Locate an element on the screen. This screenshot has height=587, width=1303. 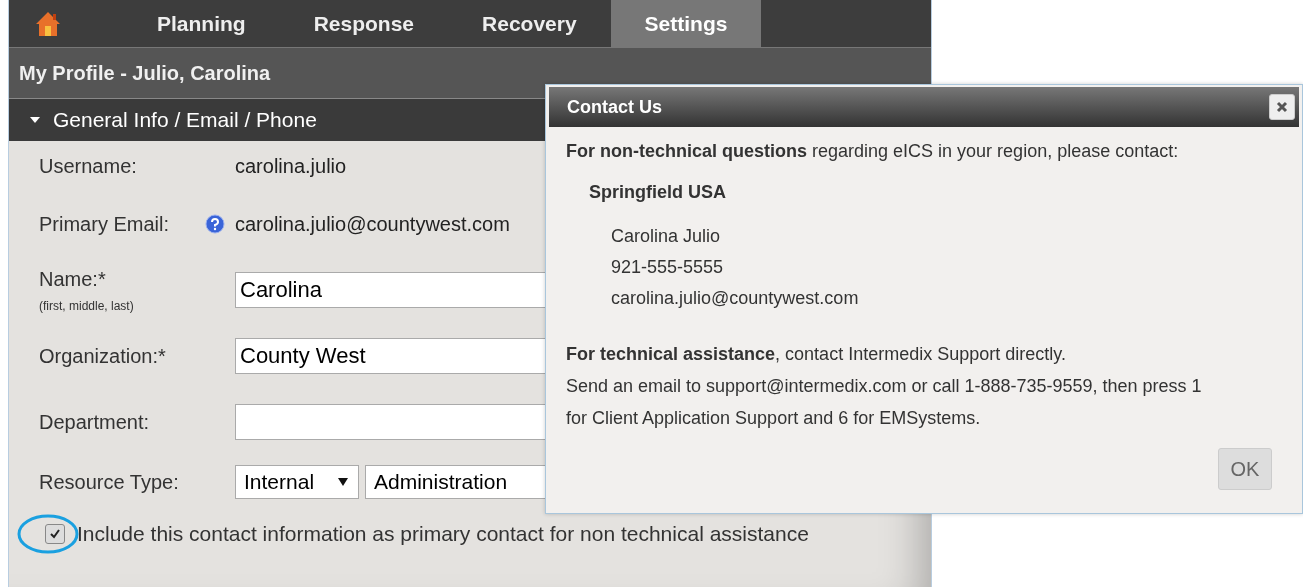
contact-line: Carolina Julio is located at coordinates (666, 236).